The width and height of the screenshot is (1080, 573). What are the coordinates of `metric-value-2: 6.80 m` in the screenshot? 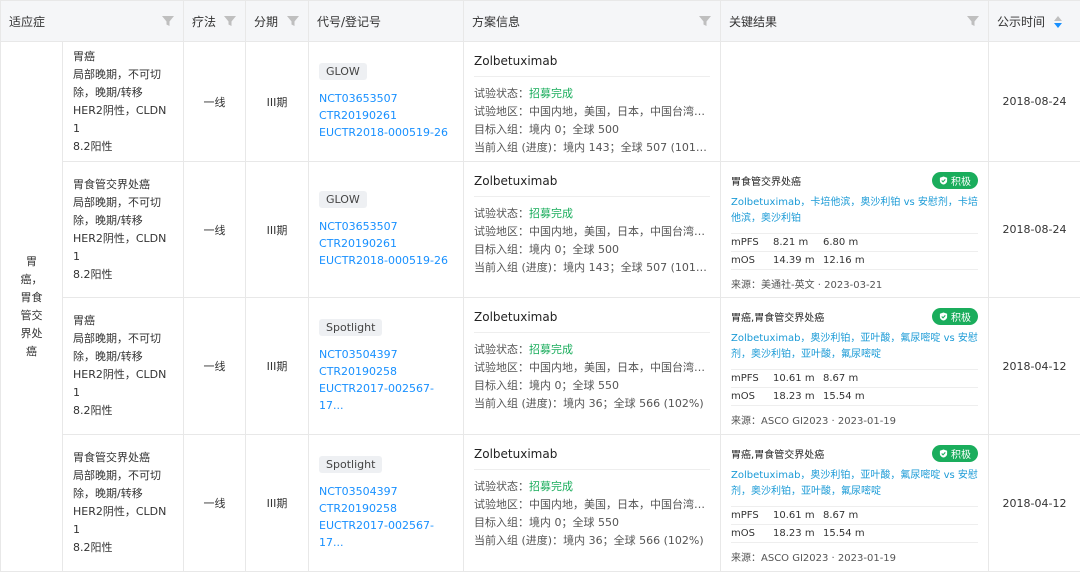 It's located at (841, 242).